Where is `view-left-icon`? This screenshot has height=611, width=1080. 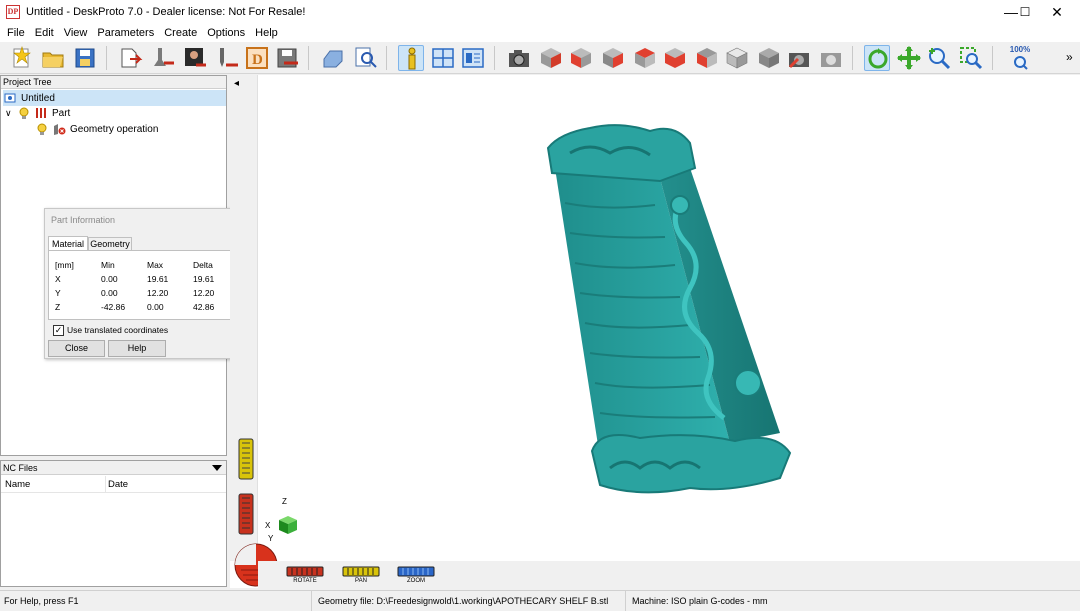 view-left-icon is located at coordinates (675, 58).